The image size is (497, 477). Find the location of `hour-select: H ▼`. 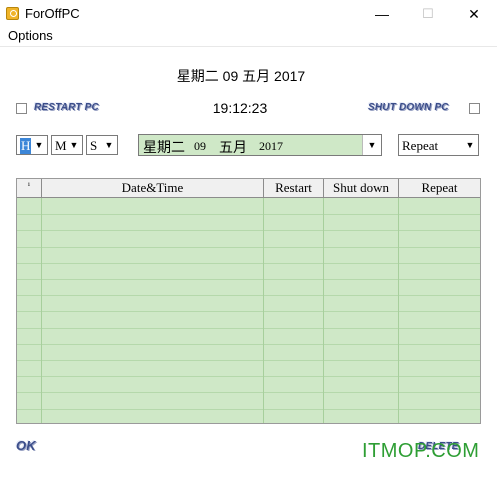

hour-select: H ▼ is located at coordinates (32, 145).